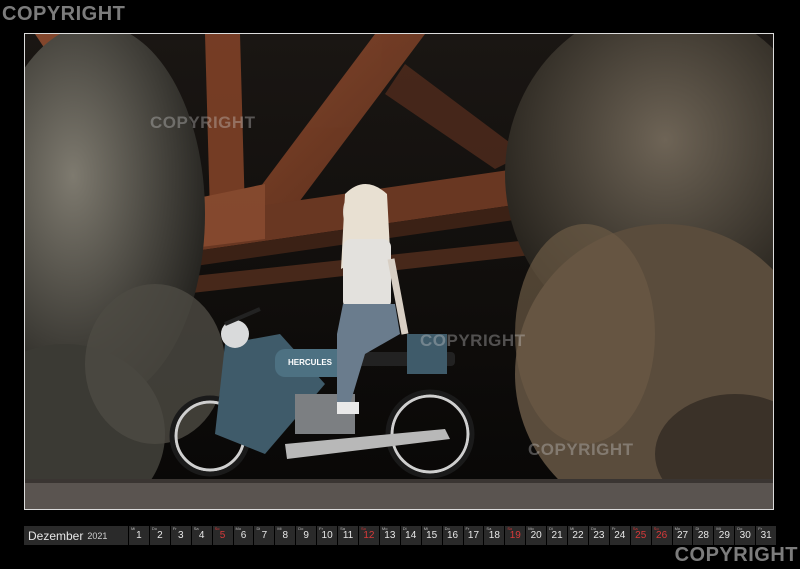  I want to click on calendar-day-number: 15, so click(432, 535).